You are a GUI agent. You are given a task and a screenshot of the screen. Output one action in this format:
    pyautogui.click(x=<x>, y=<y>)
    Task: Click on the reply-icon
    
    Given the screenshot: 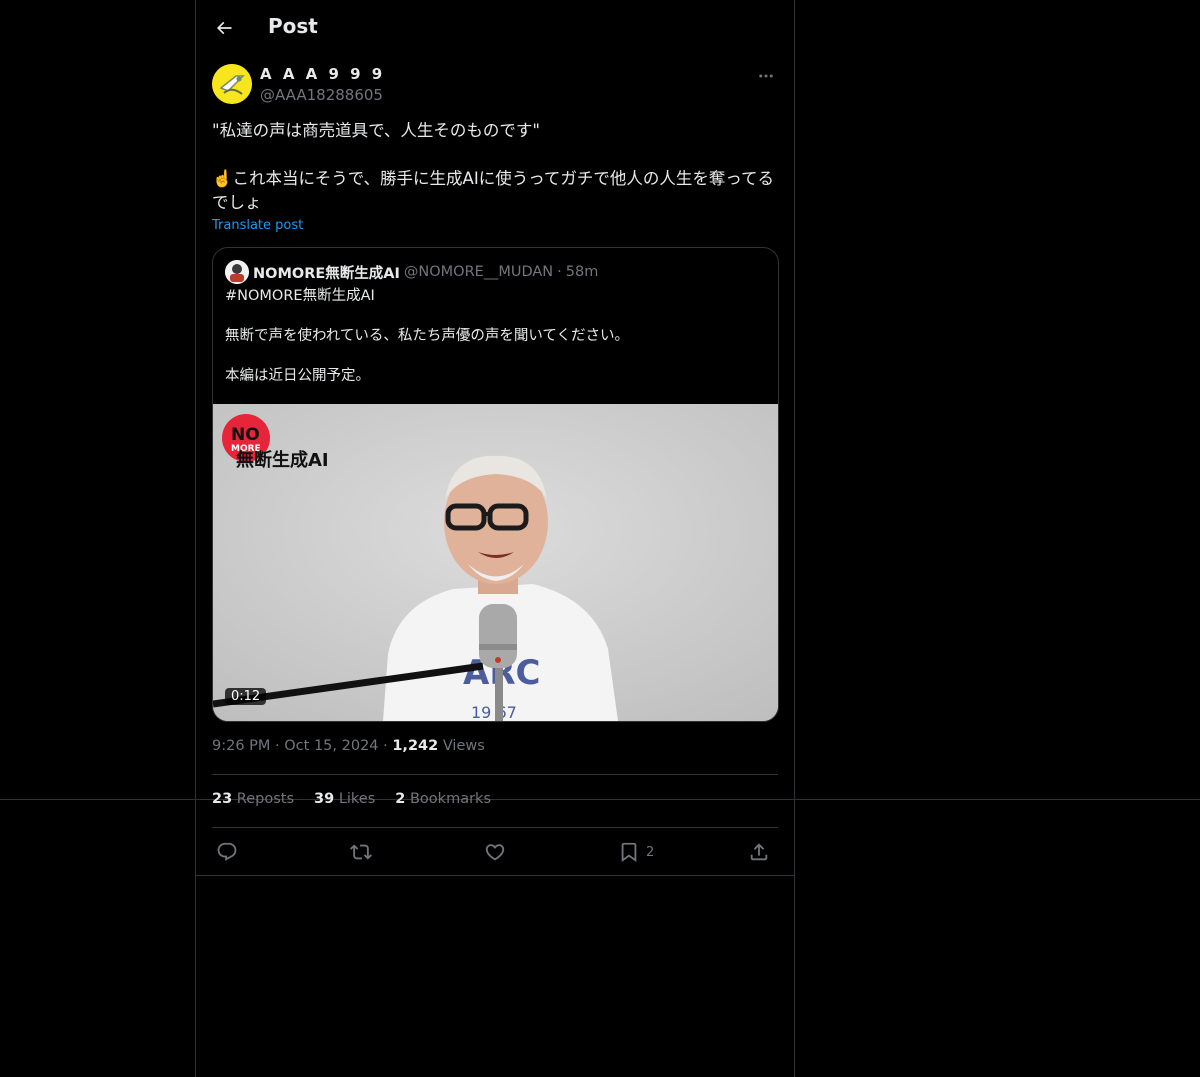 What is the action you would take?
    pyautogui.click(x=227, y=851)
    